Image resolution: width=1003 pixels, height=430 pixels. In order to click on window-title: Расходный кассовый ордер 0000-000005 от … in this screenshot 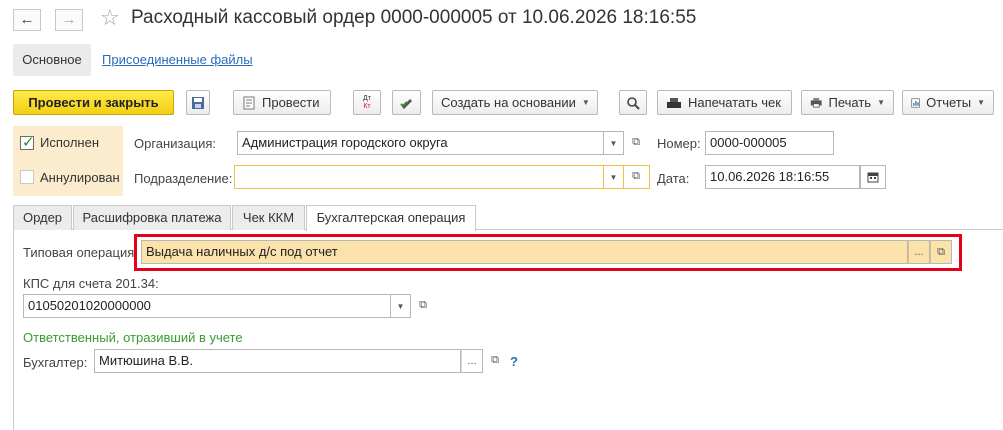, I will do `click(414, 17)`.